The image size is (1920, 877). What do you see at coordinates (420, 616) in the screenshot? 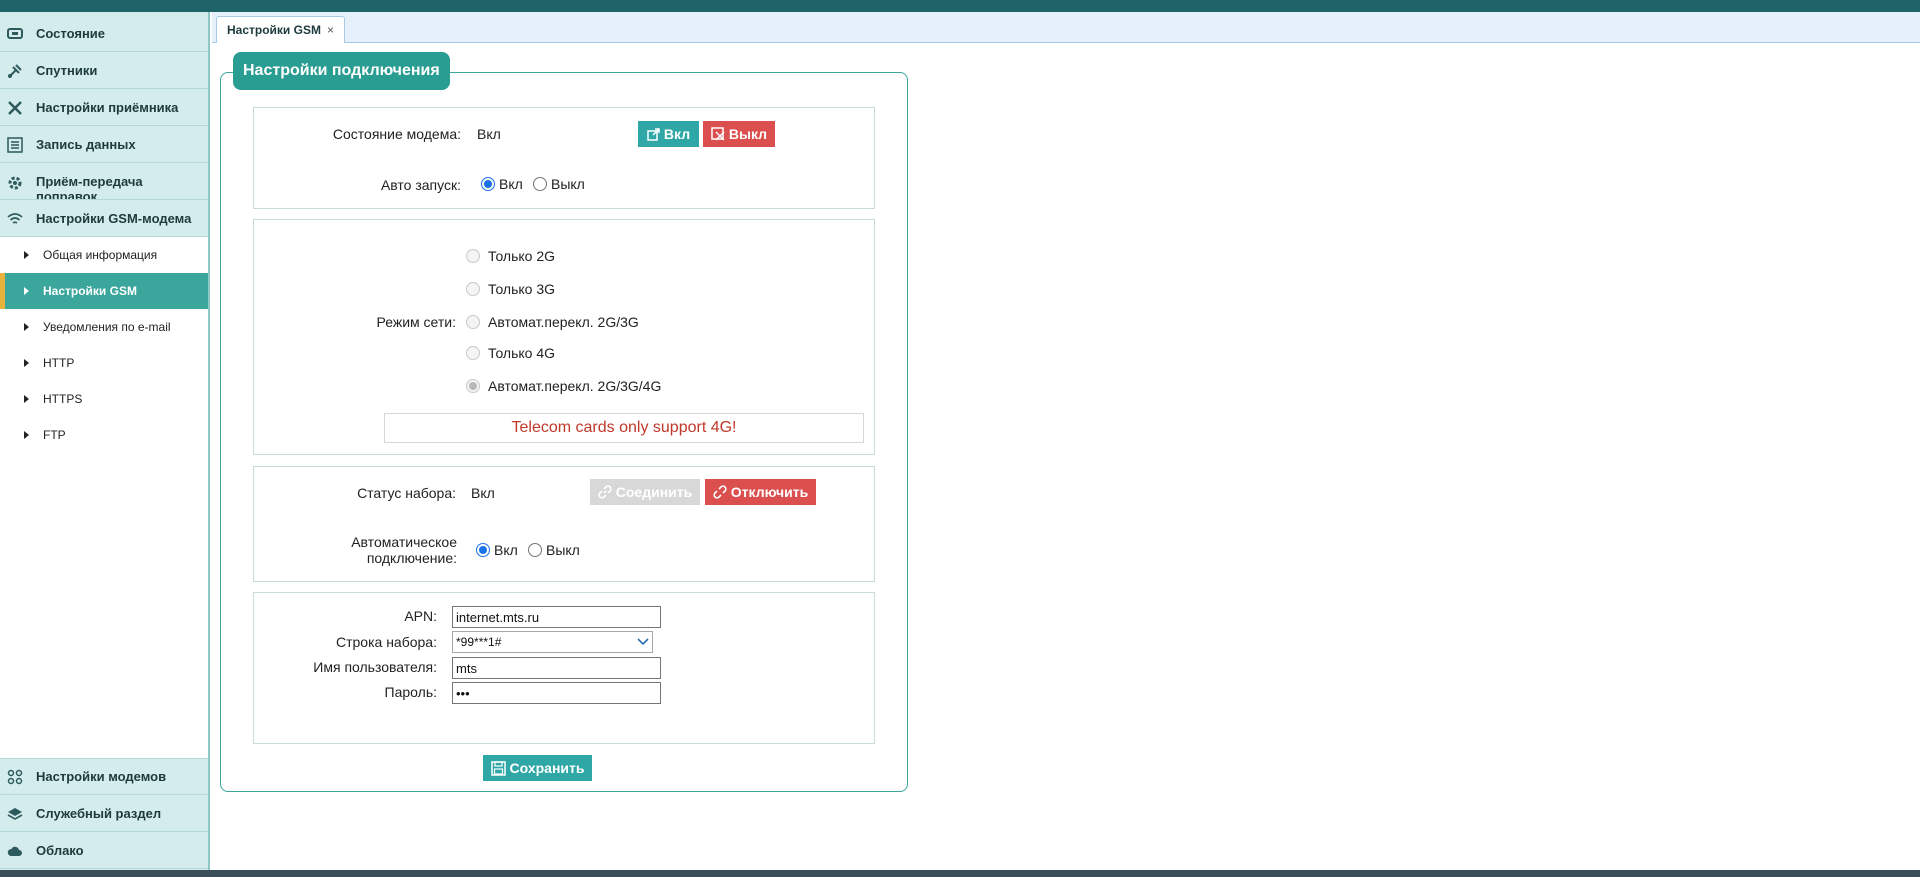
I see `apn-label: APN:` at bounding box center [420, 616].